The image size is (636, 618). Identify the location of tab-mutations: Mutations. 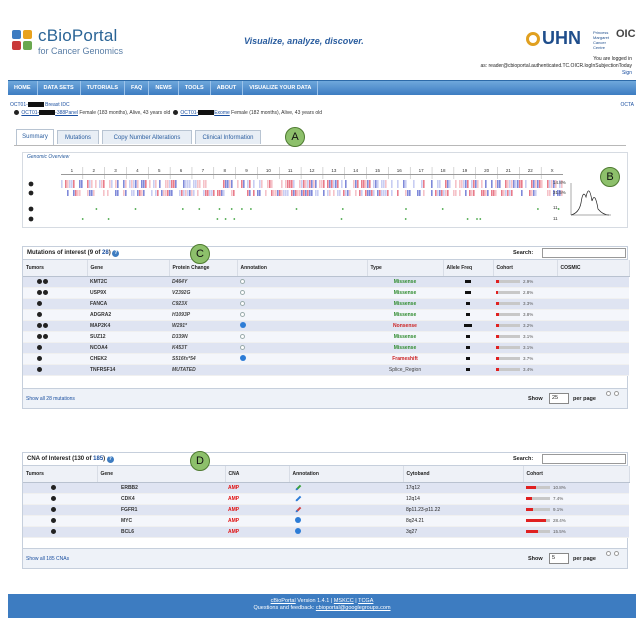
(78, 137).